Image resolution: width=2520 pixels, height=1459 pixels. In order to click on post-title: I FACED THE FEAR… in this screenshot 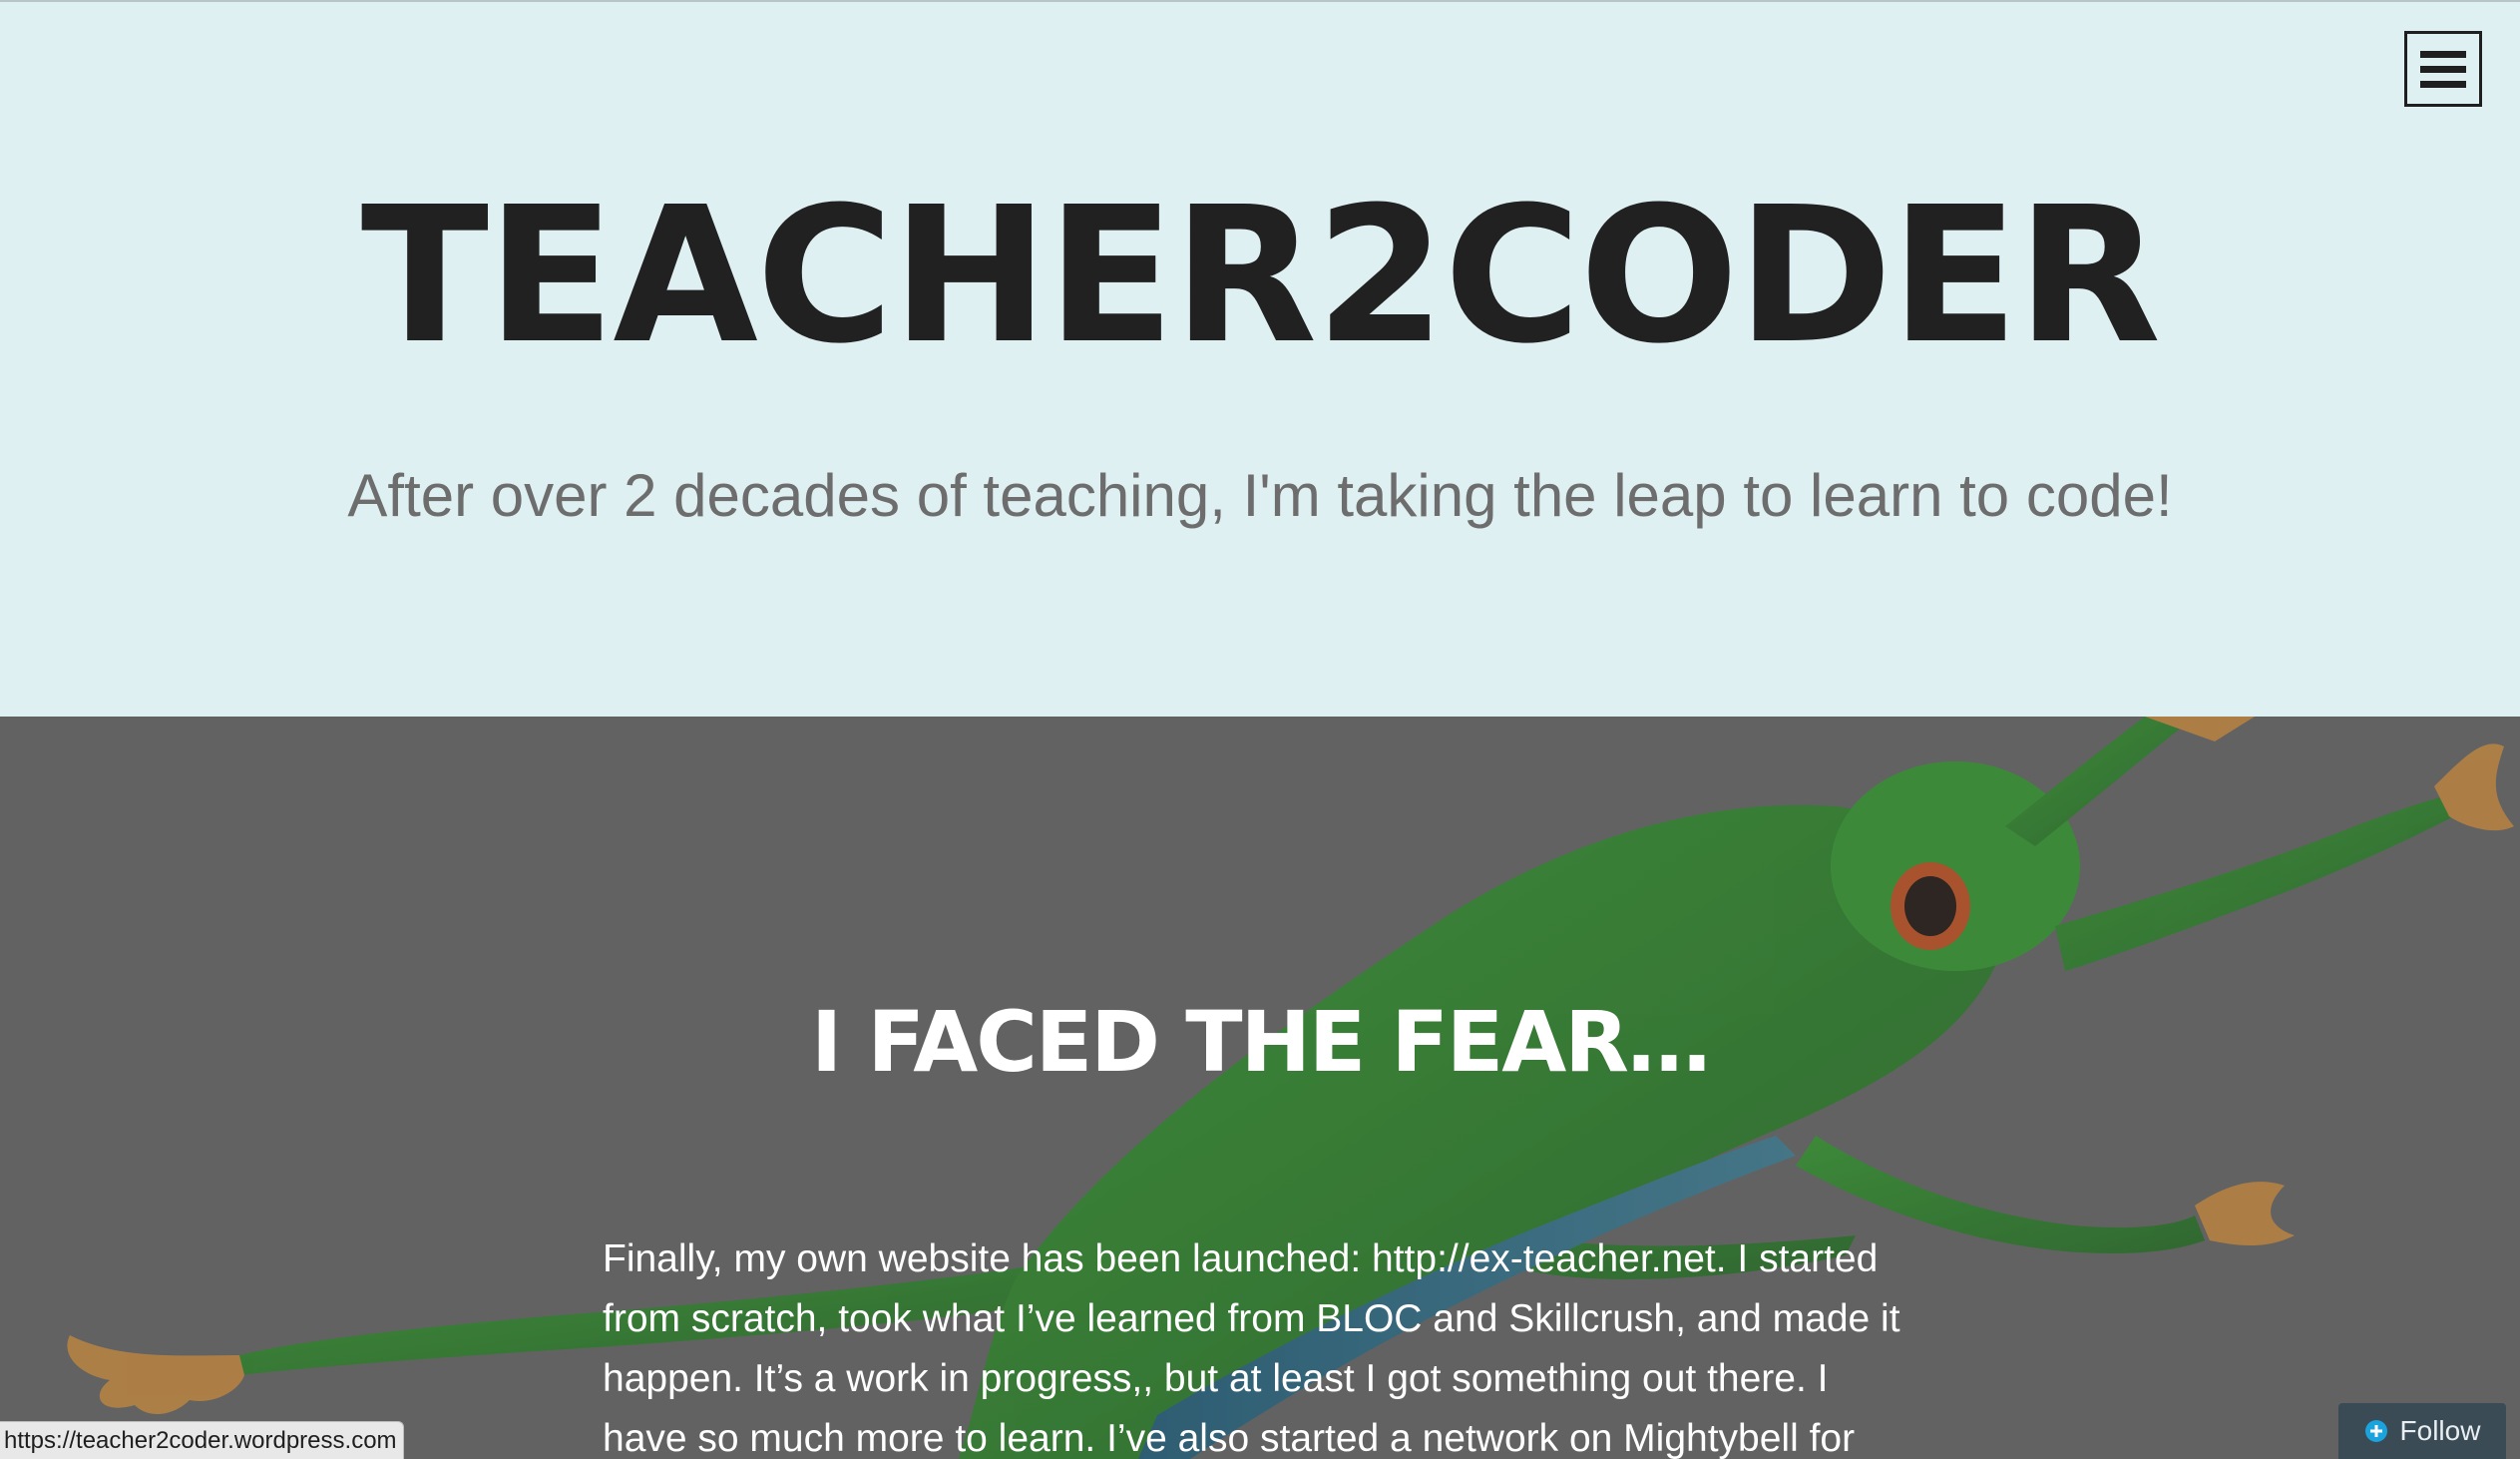, I will do `click(1260, 1042)`.